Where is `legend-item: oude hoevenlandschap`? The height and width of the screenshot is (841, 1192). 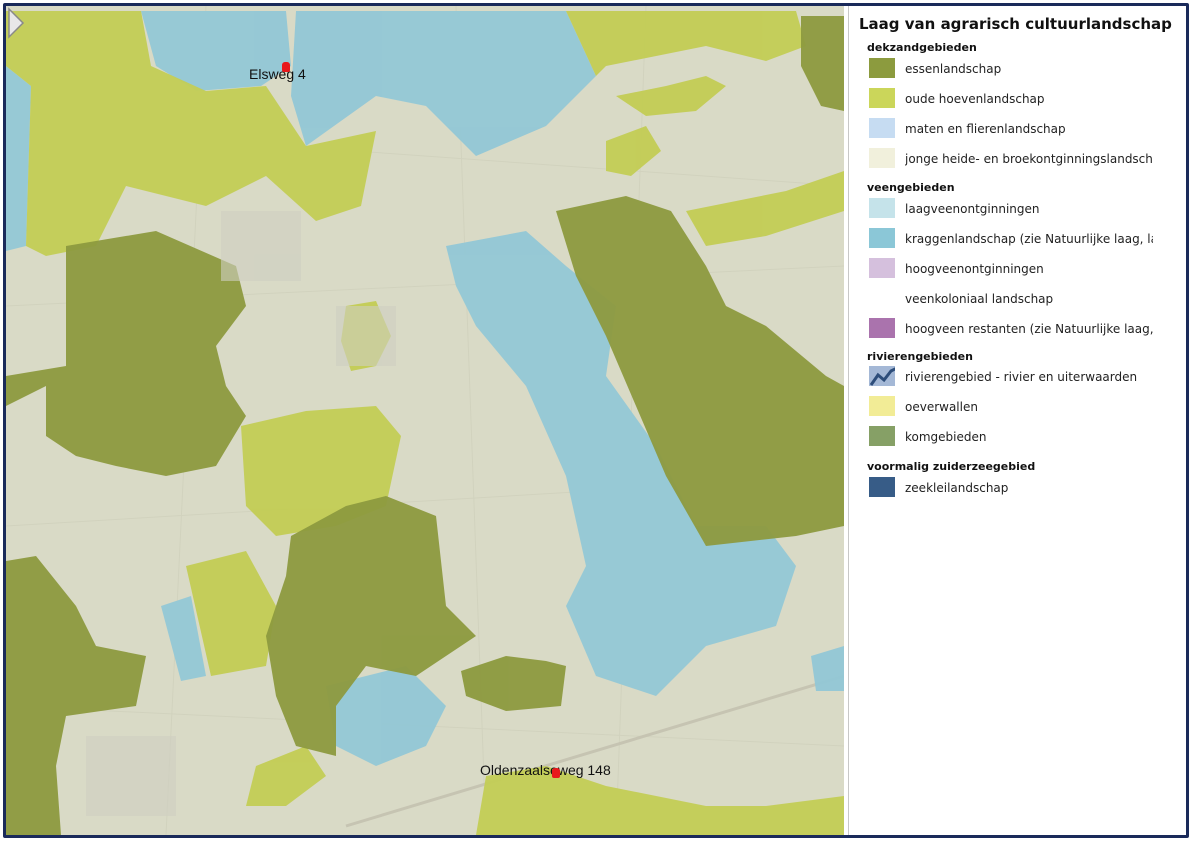 legend-item: oude hoevenlandschap is located at coordinates (1017, 100).